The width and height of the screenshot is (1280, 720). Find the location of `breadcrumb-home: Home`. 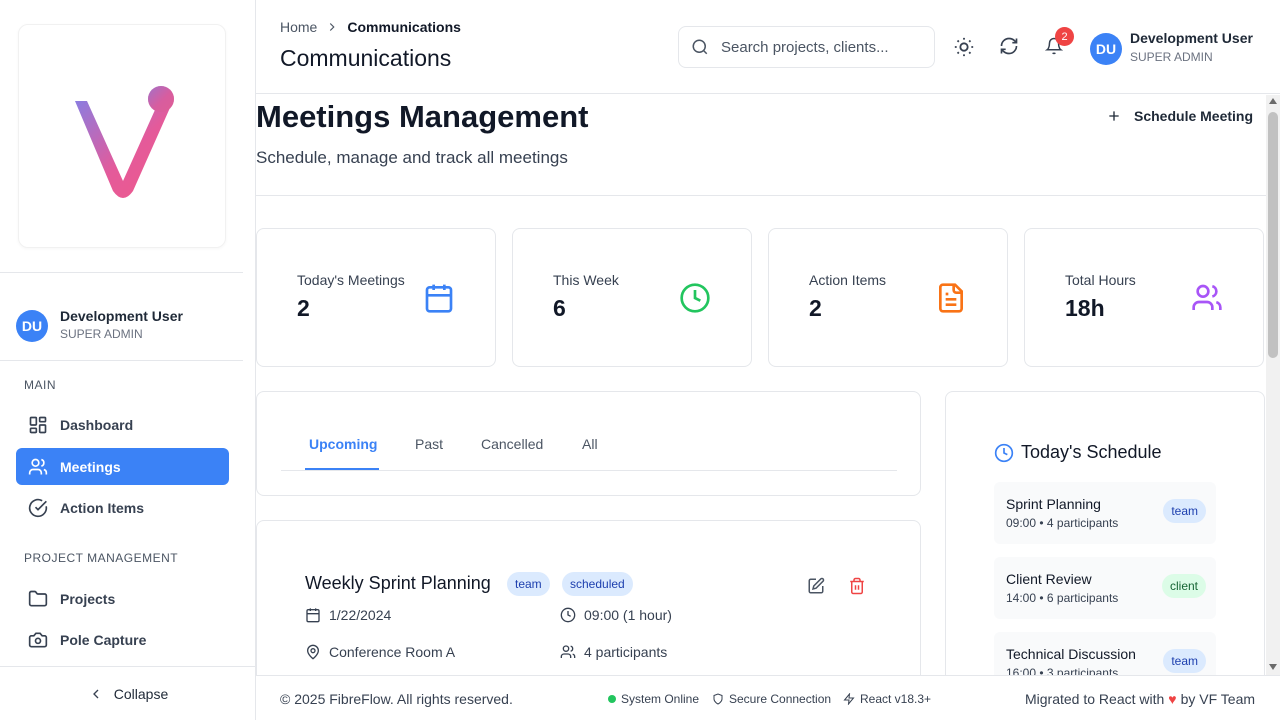

breadcrumb-home: Home is located at coordinates (298, 27).